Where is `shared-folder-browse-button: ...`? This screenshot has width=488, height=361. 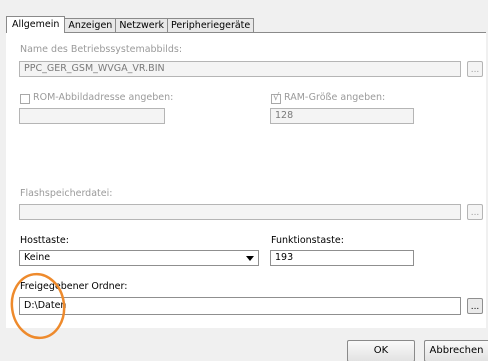 shared-folder-browse-button: ... is located at coordinates (475, 306).